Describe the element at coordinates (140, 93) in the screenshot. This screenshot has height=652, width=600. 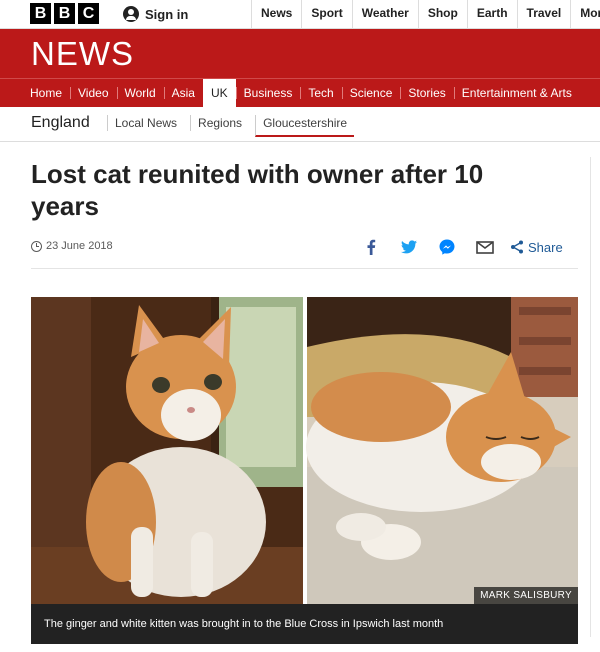
I see `section-nav-item-world: World` at that location.